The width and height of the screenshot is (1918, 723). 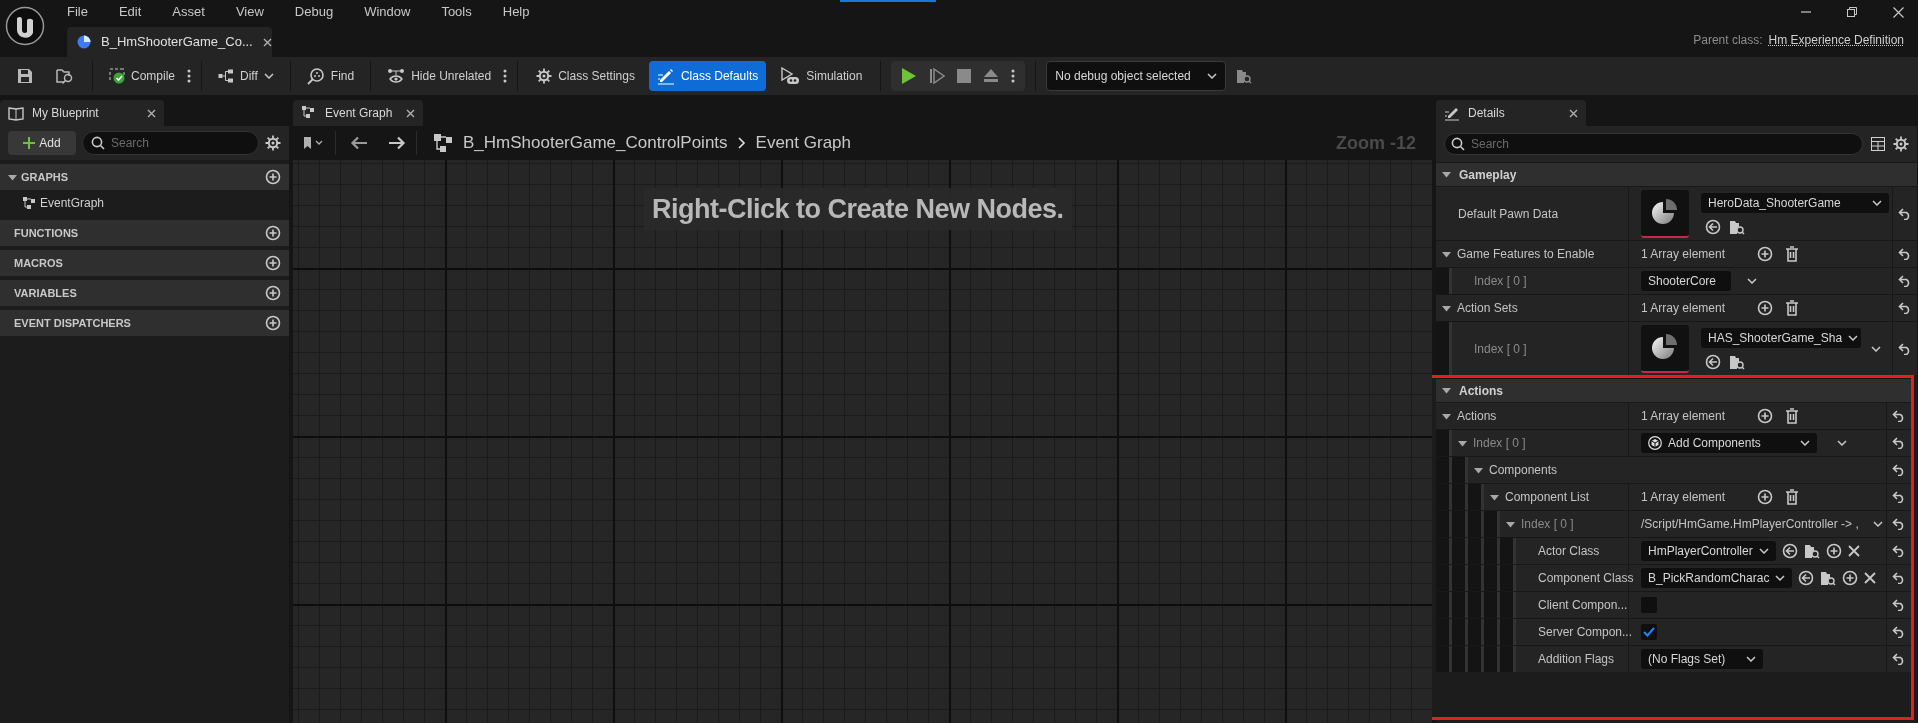 I want to click on menu-item: Debug, so click(x=314, y=12).